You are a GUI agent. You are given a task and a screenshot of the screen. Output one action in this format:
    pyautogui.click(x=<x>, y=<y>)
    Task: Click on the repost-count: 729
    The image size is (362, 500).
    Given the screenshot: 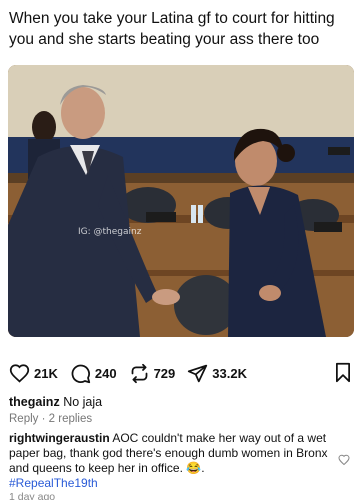 What is the action you would take?
    pyautogui.click(x=164, y=373)
    